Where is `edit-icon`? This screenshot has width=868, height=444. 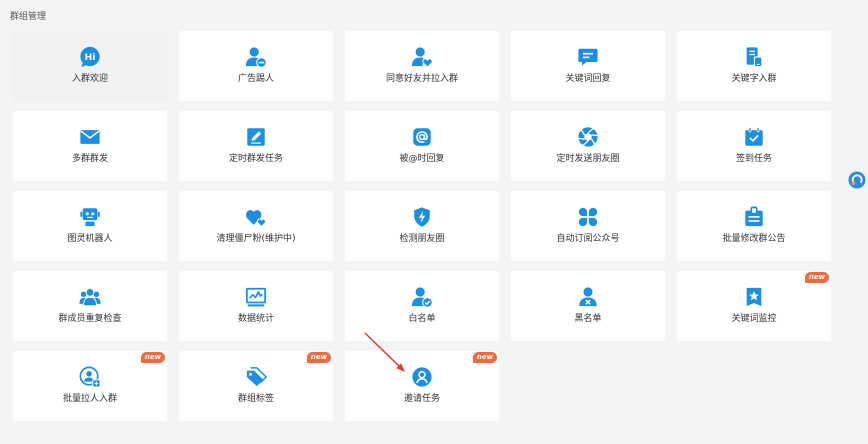 edit-icon is located at coordinates (256, 137).